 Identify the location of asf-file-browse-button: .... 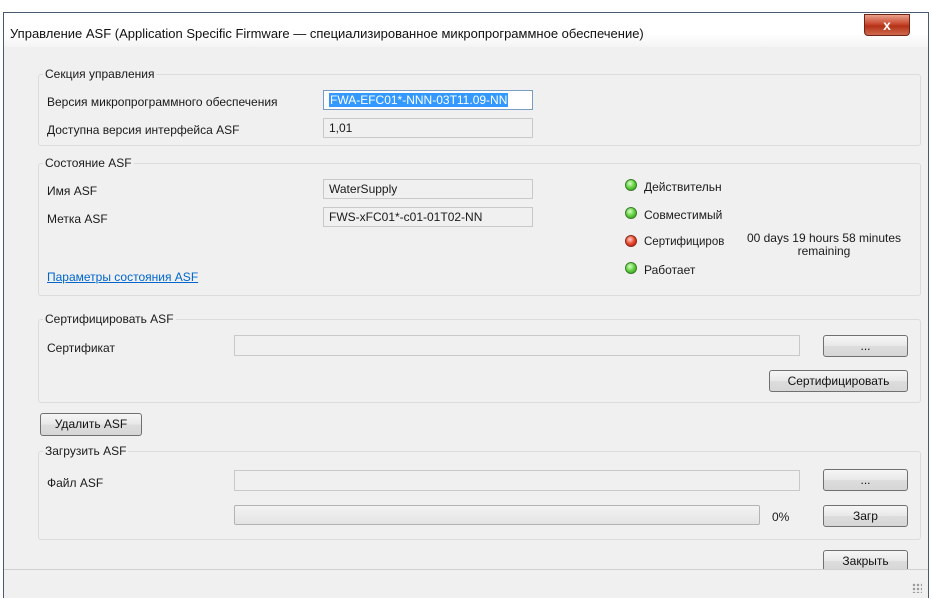
(865, 480).